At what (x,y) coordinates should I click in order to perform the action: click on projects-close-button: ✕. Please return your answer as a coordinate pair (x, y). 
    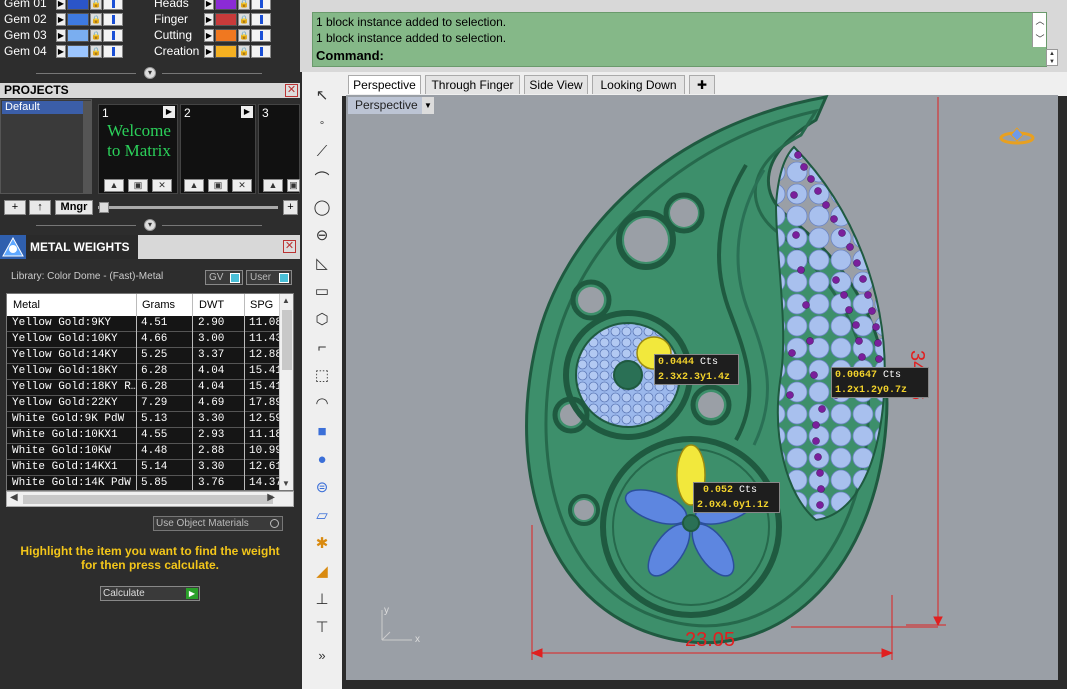
    Looking at the image, I should click on (291, 90).